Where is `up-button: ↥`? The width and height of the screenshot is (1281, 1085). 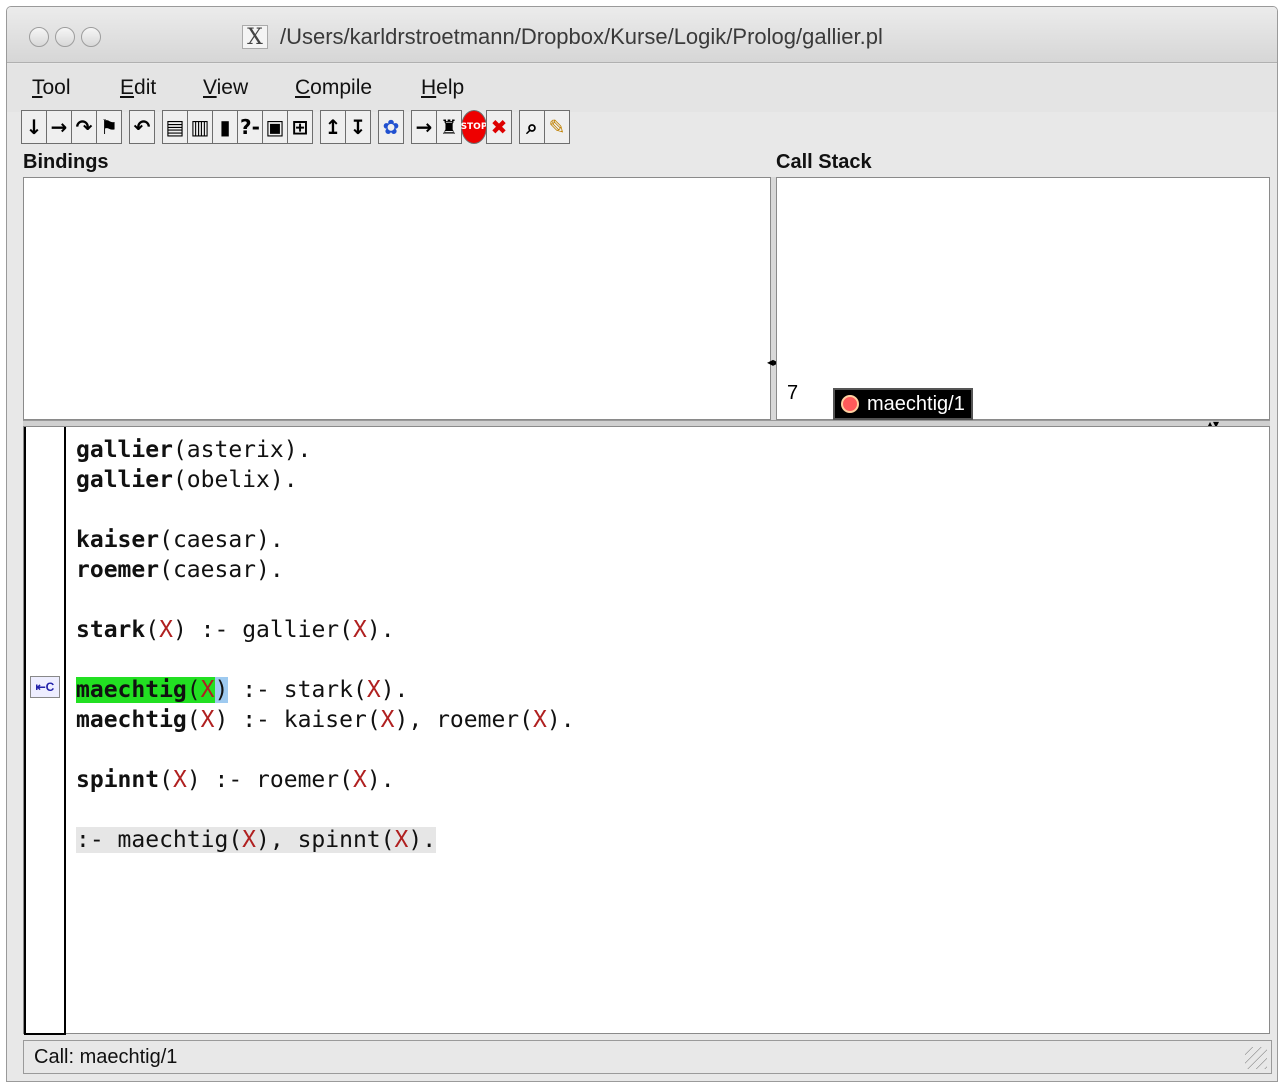 up-button: ↥ is located at coordinates (333, 127).